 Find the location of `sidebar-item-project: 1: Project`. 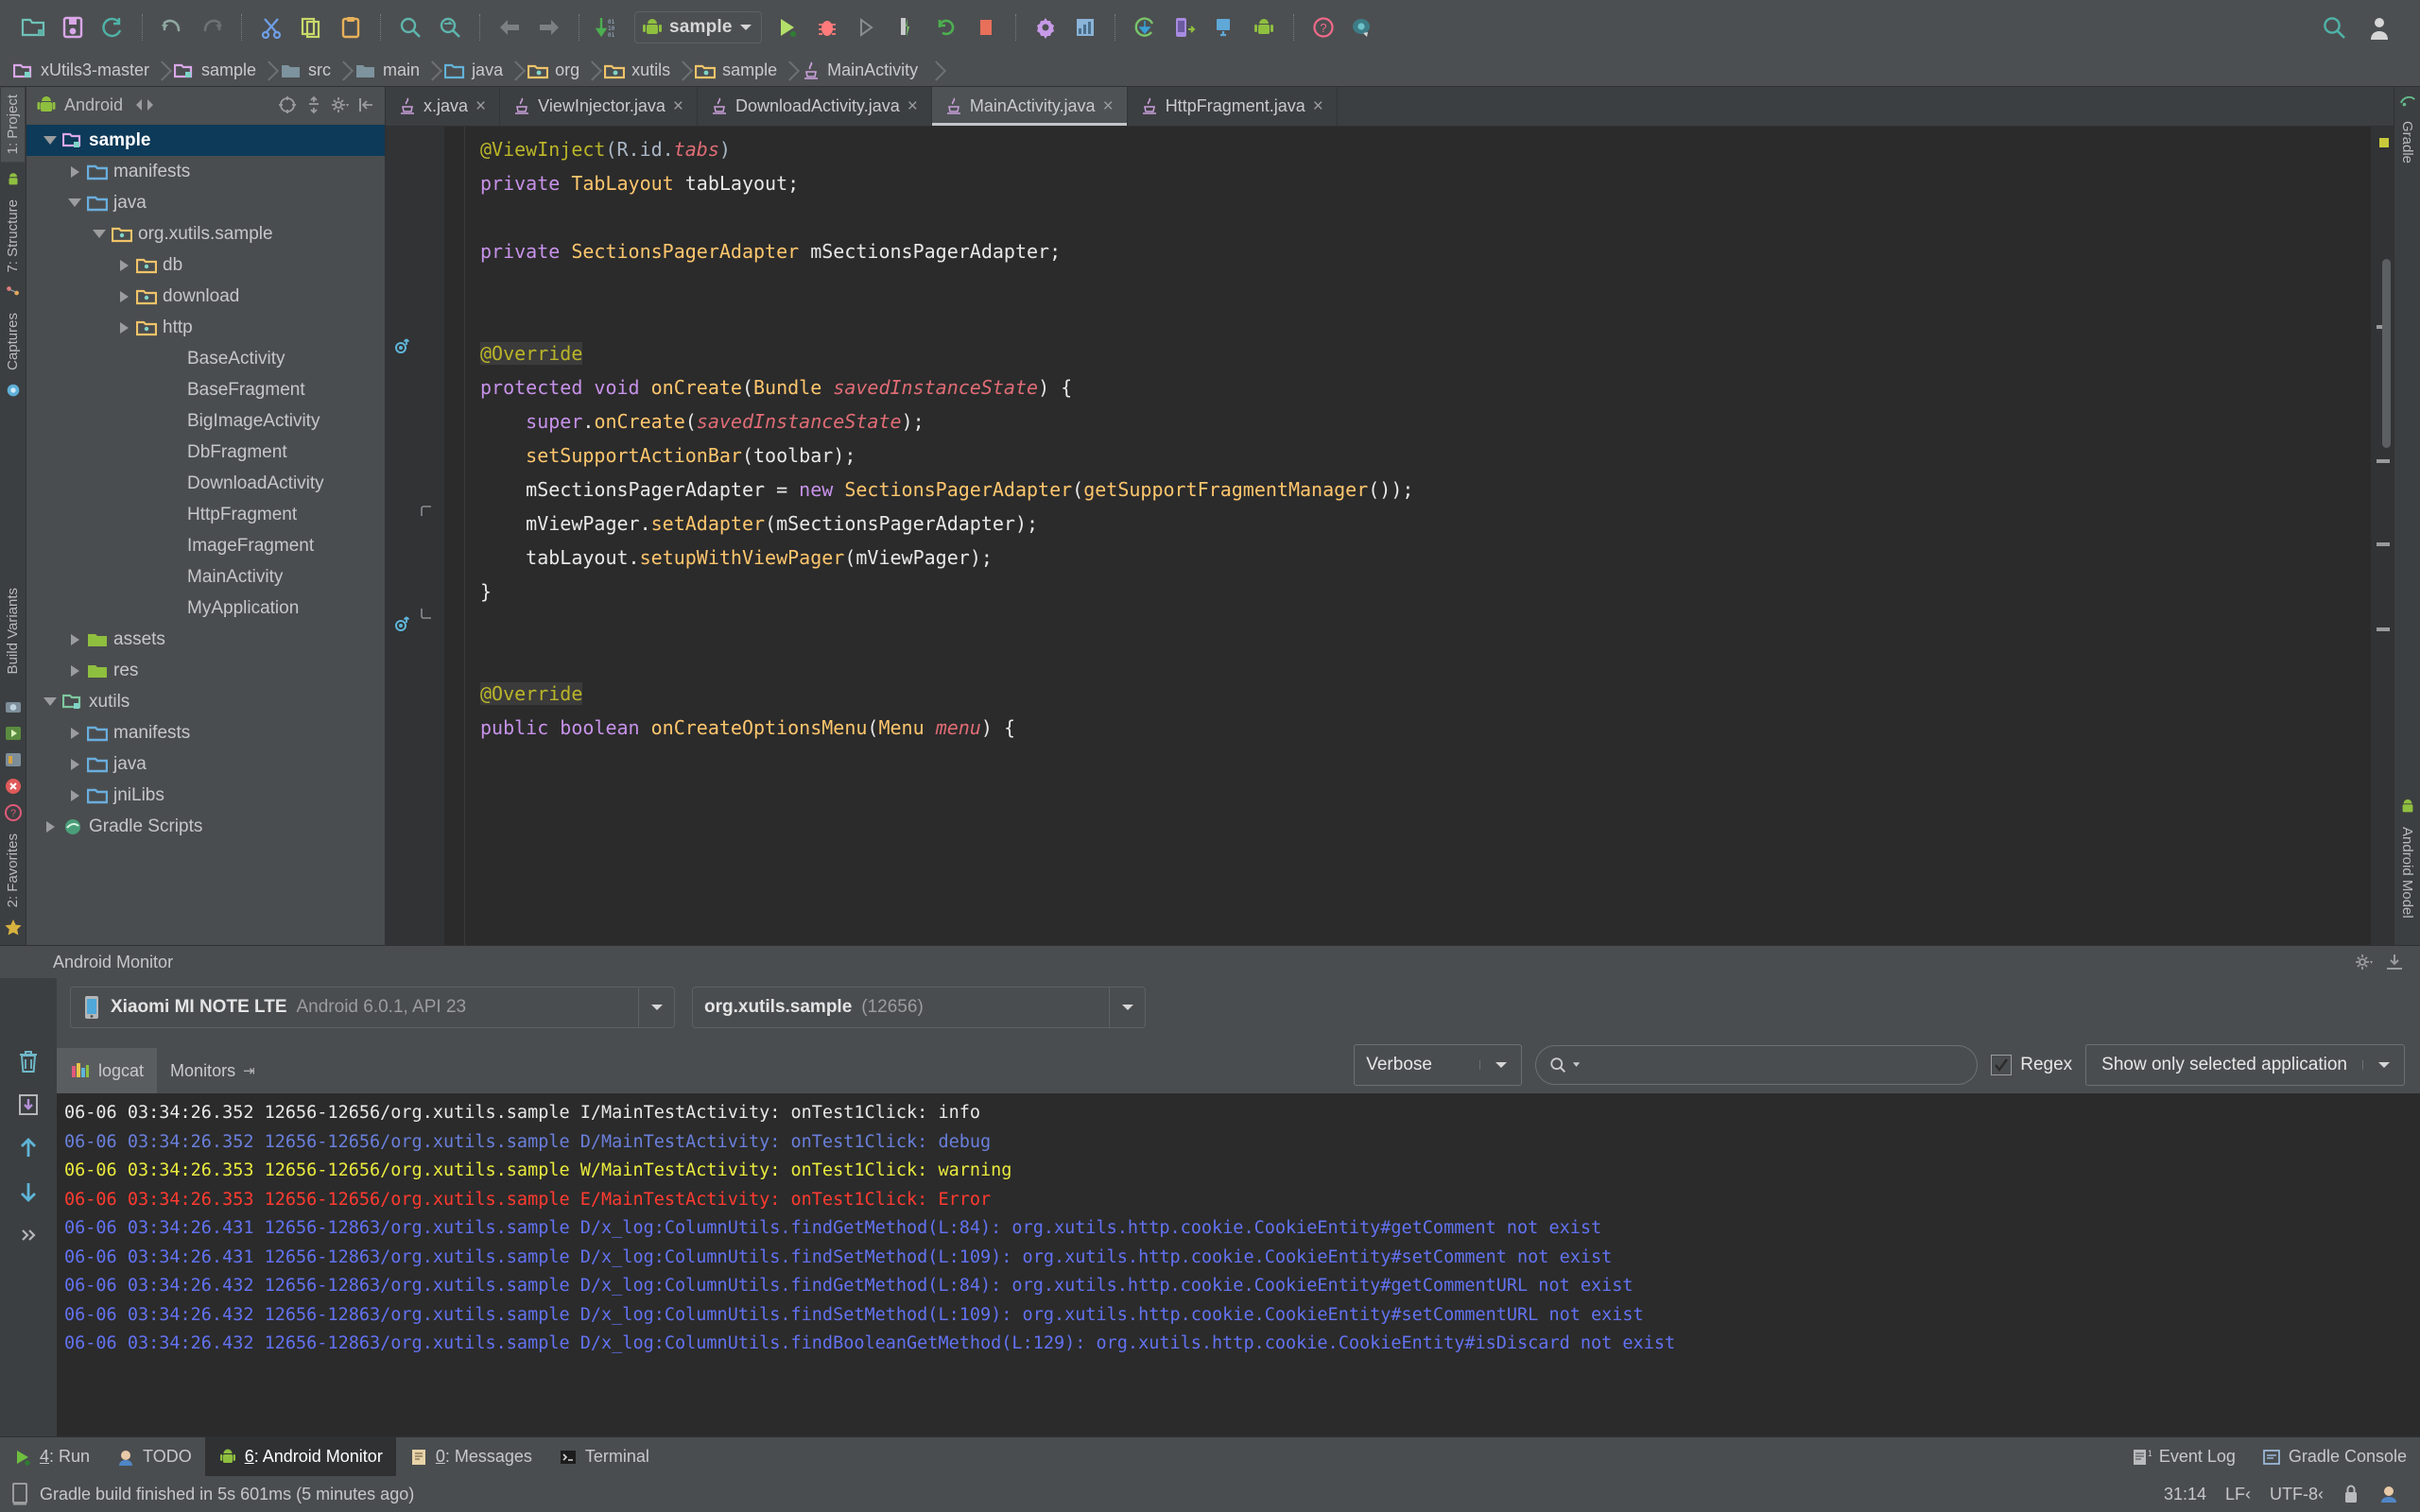

sidebar-item-project: 1: Project is located at coordinates (13, 125).